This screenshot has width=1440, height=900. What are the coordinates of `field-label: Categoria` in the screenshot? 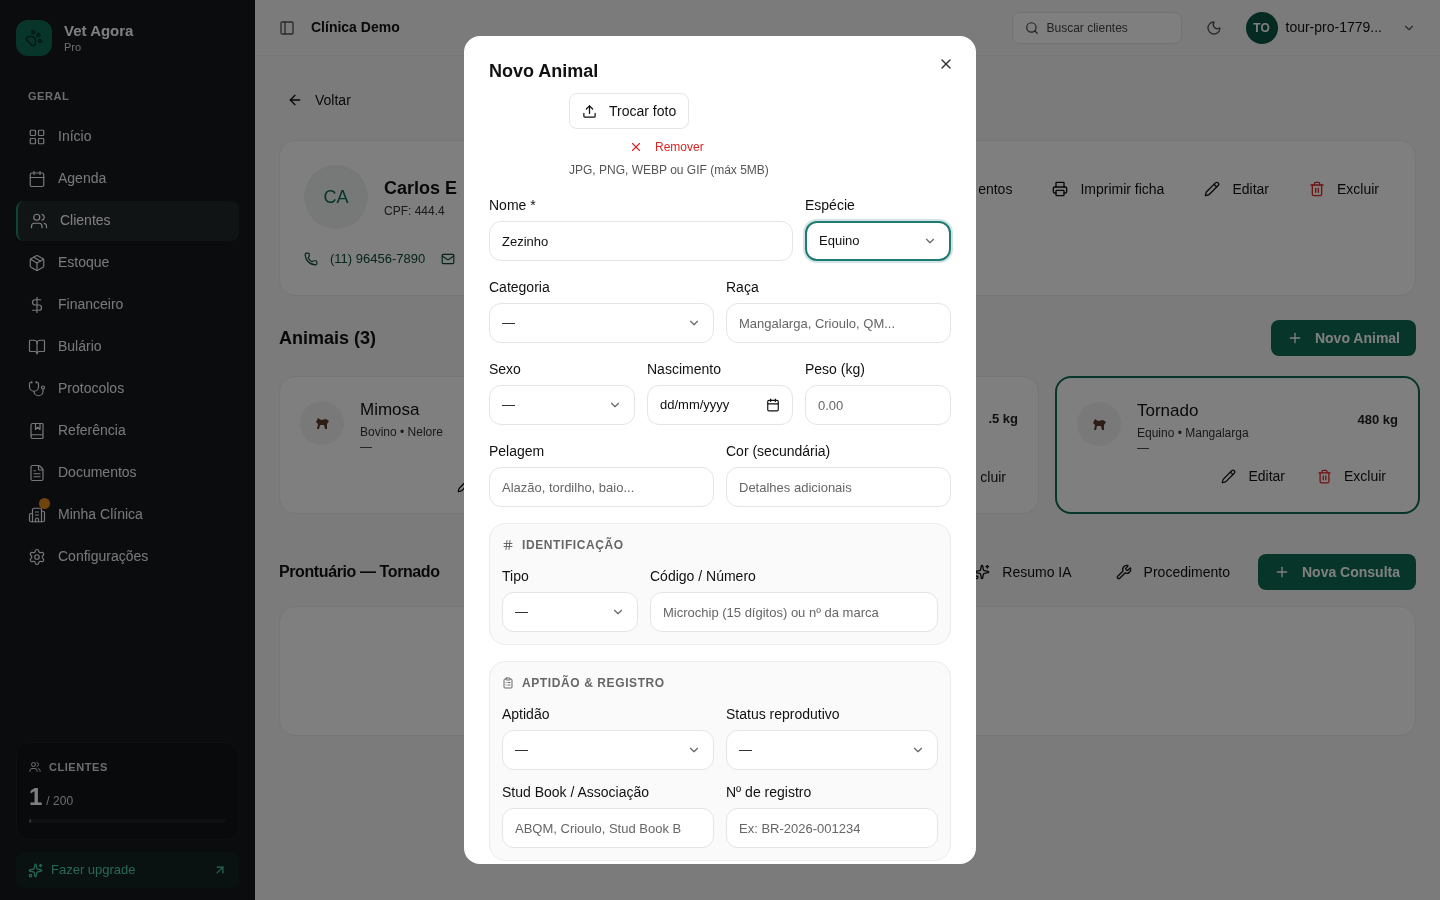 It's located at (520, 287).